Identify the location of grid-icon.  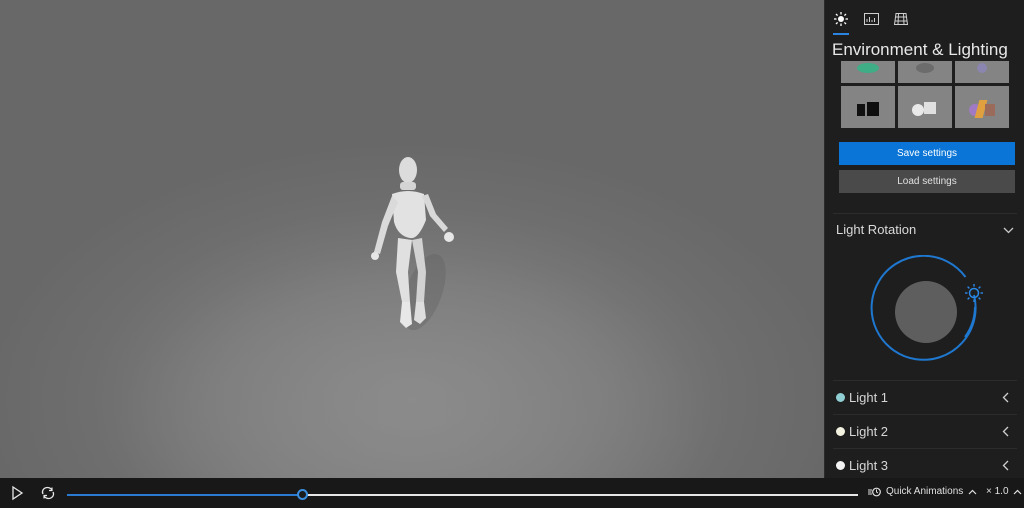
(901, 19).